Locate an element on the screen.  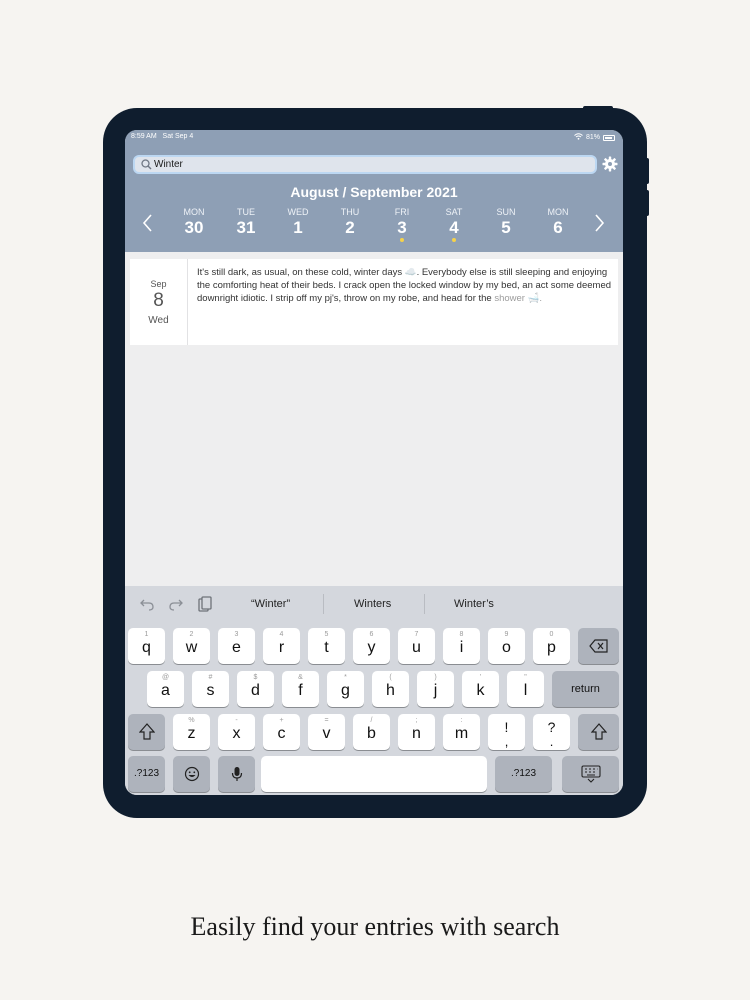
suggestion-1: “Winter” is located at coordinates (270, 604).